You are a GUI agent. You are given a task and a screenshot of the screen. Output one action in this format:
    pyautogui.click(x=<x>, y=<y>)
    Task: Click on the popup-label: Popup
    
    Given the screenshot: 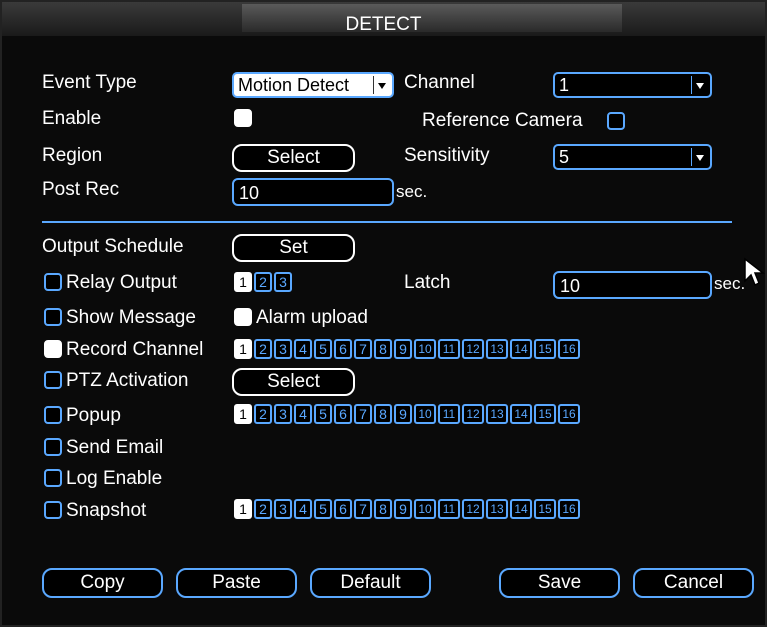 What is the action you would take?
    pyautogui.click(x=93, y=415)
    